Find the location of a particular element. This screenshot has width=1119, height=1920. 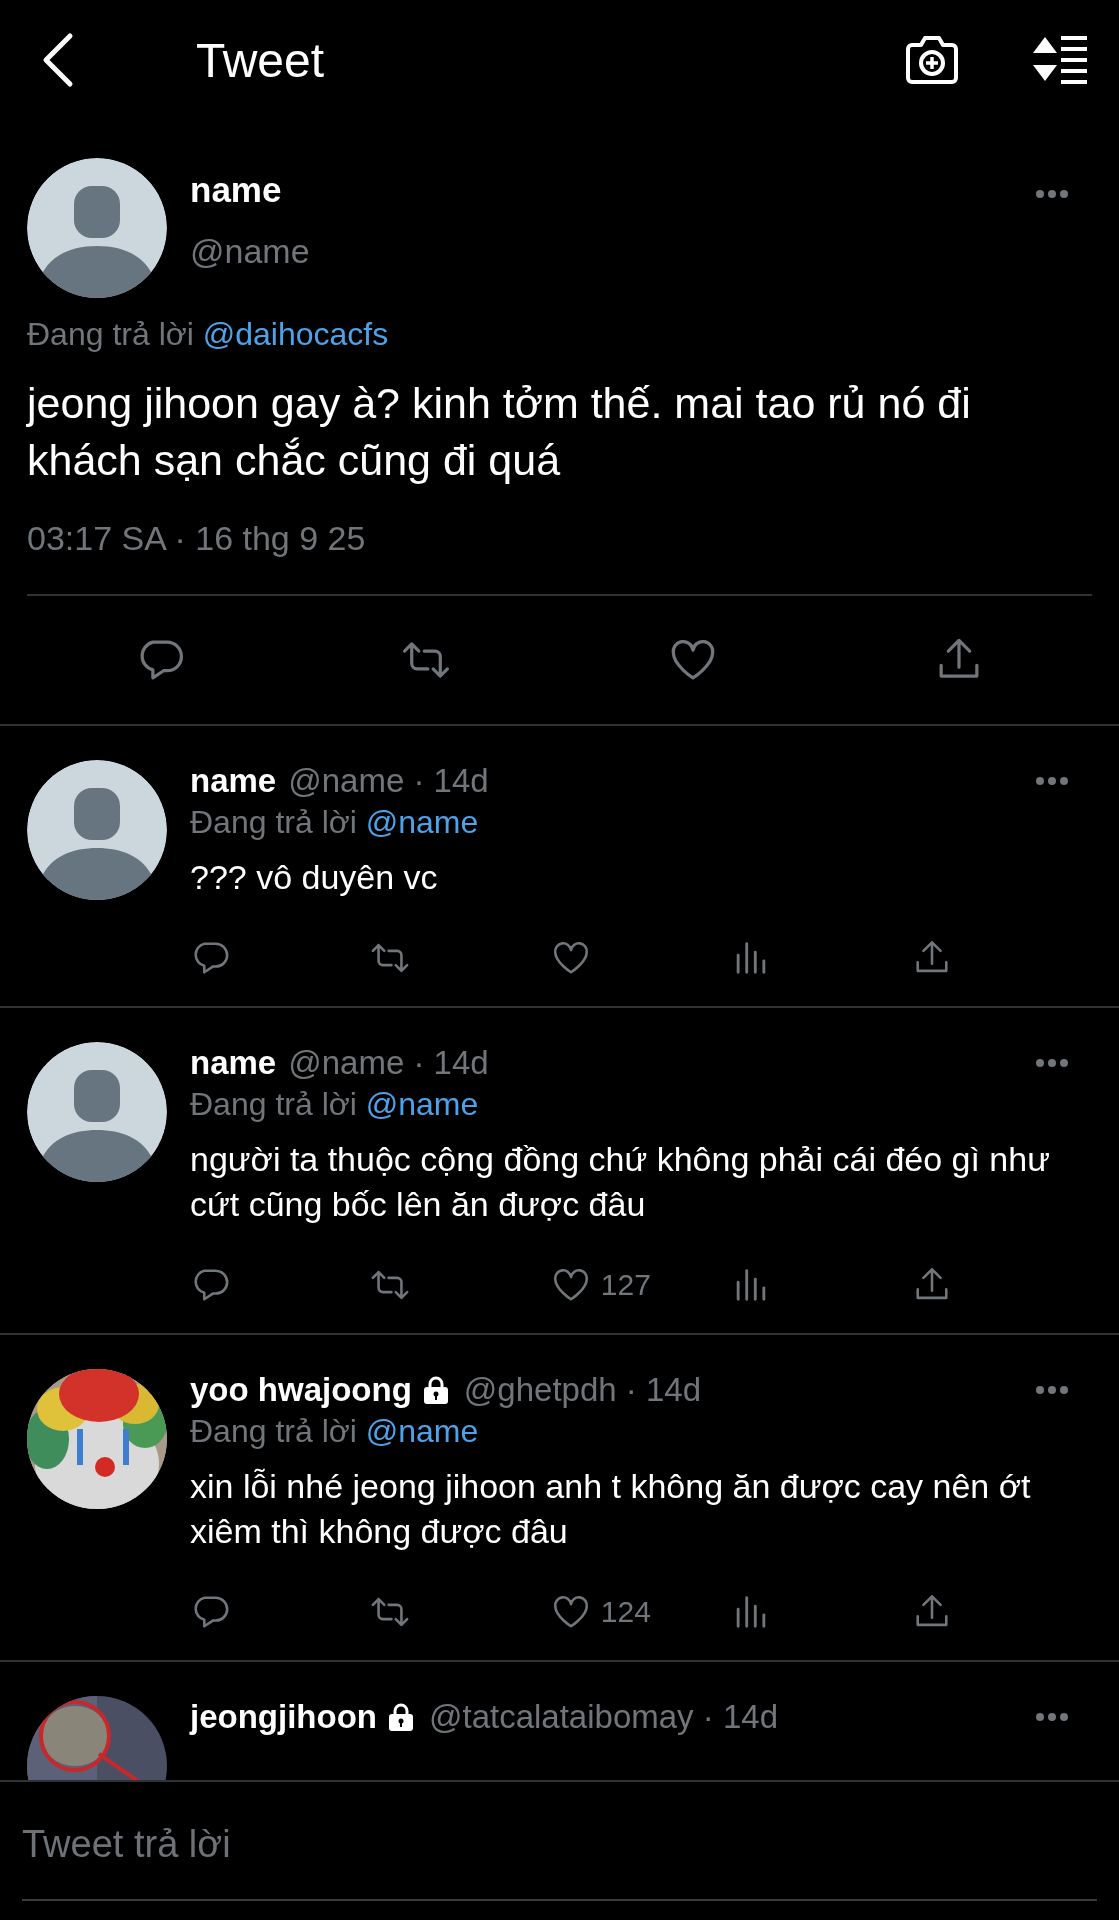

tweet-text: jeong jihoon gay à? kinh tởm thế. mai tao rủ nó đi khách sạn chắc cũng đi quá is located at coordinates (499, 432).